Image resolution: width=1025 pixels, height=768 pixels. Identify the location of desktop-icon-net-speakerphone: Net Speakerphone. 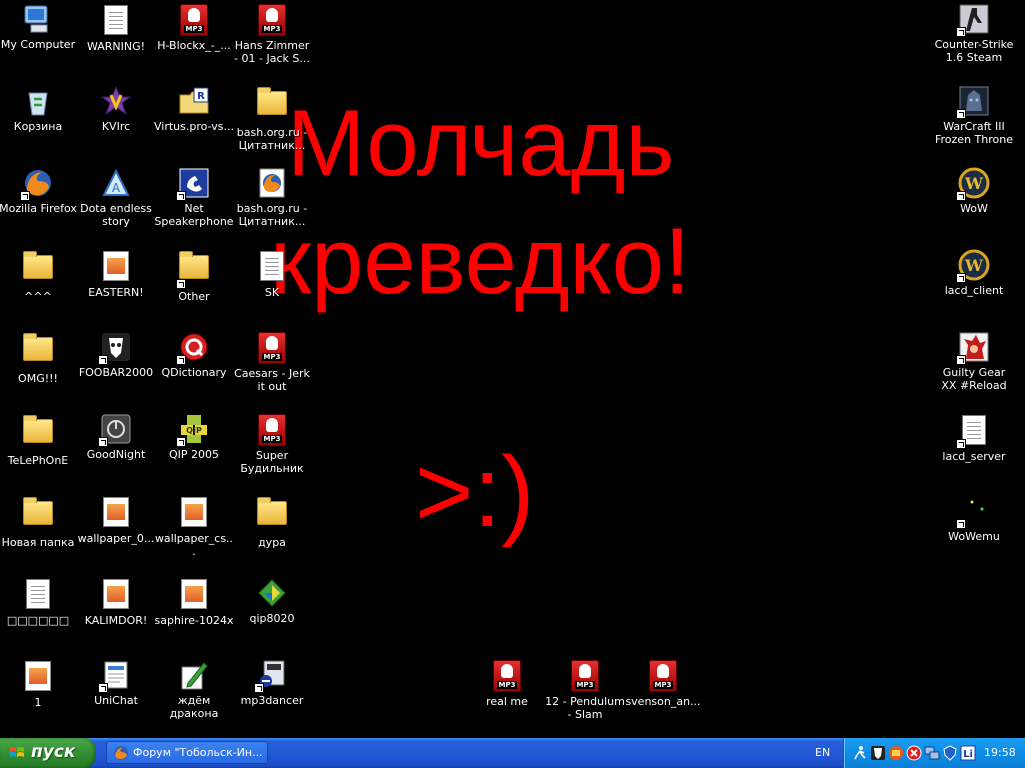
(194, 197).